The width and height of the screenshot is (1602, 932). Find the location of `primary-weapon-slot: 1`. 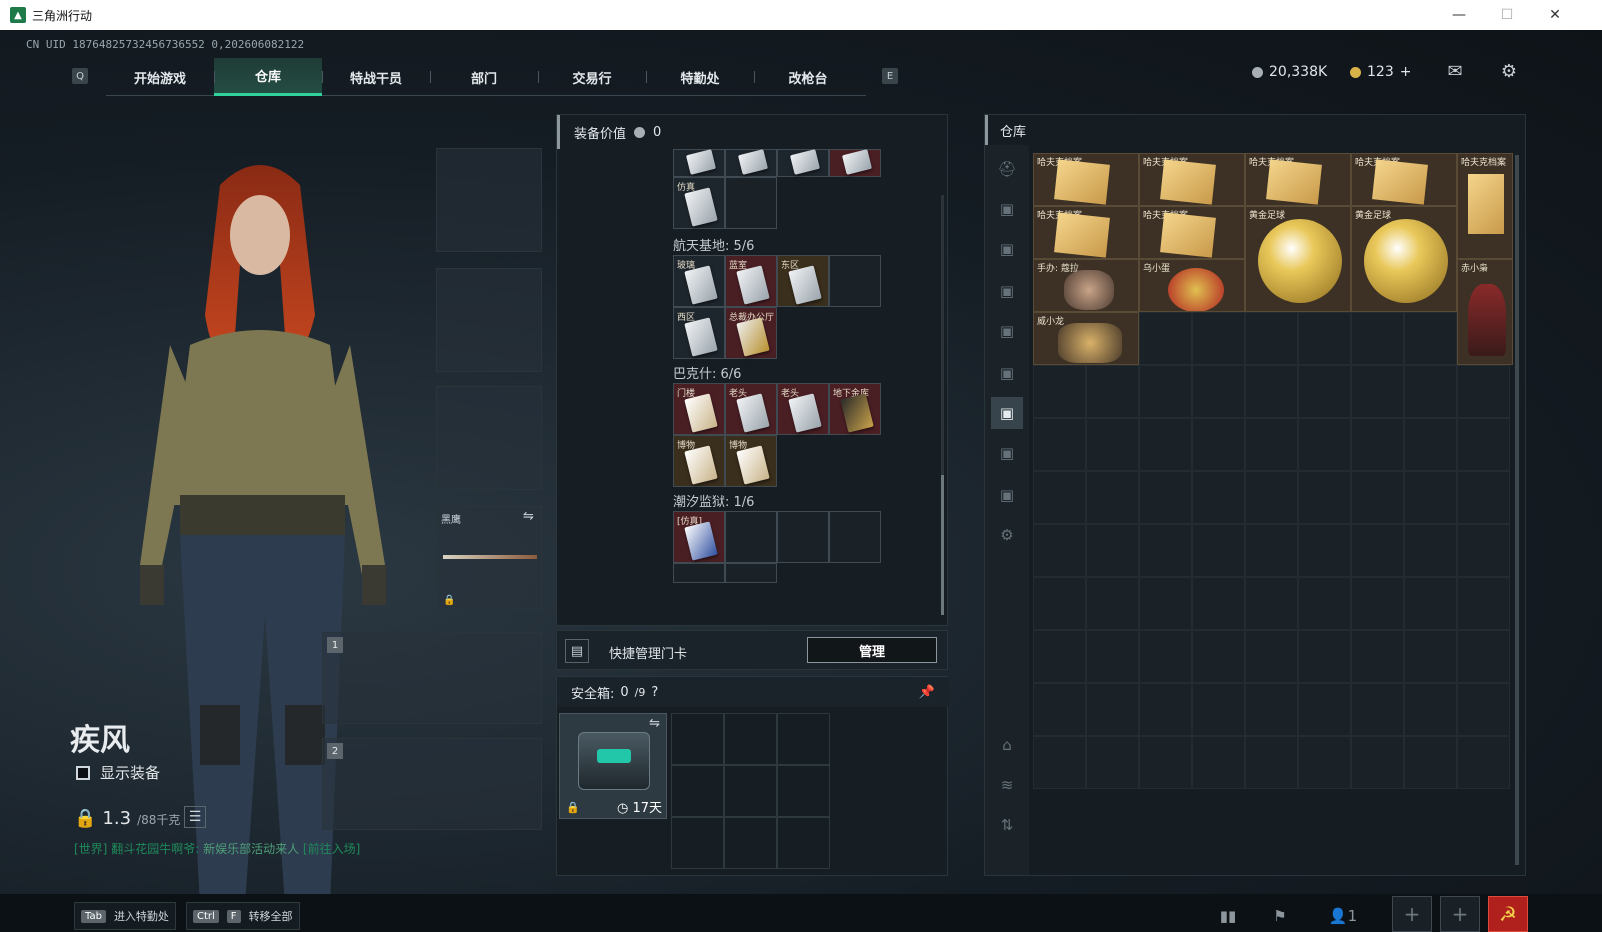

primary-weapon-slot: 1 is located at coordinates (432, 678).